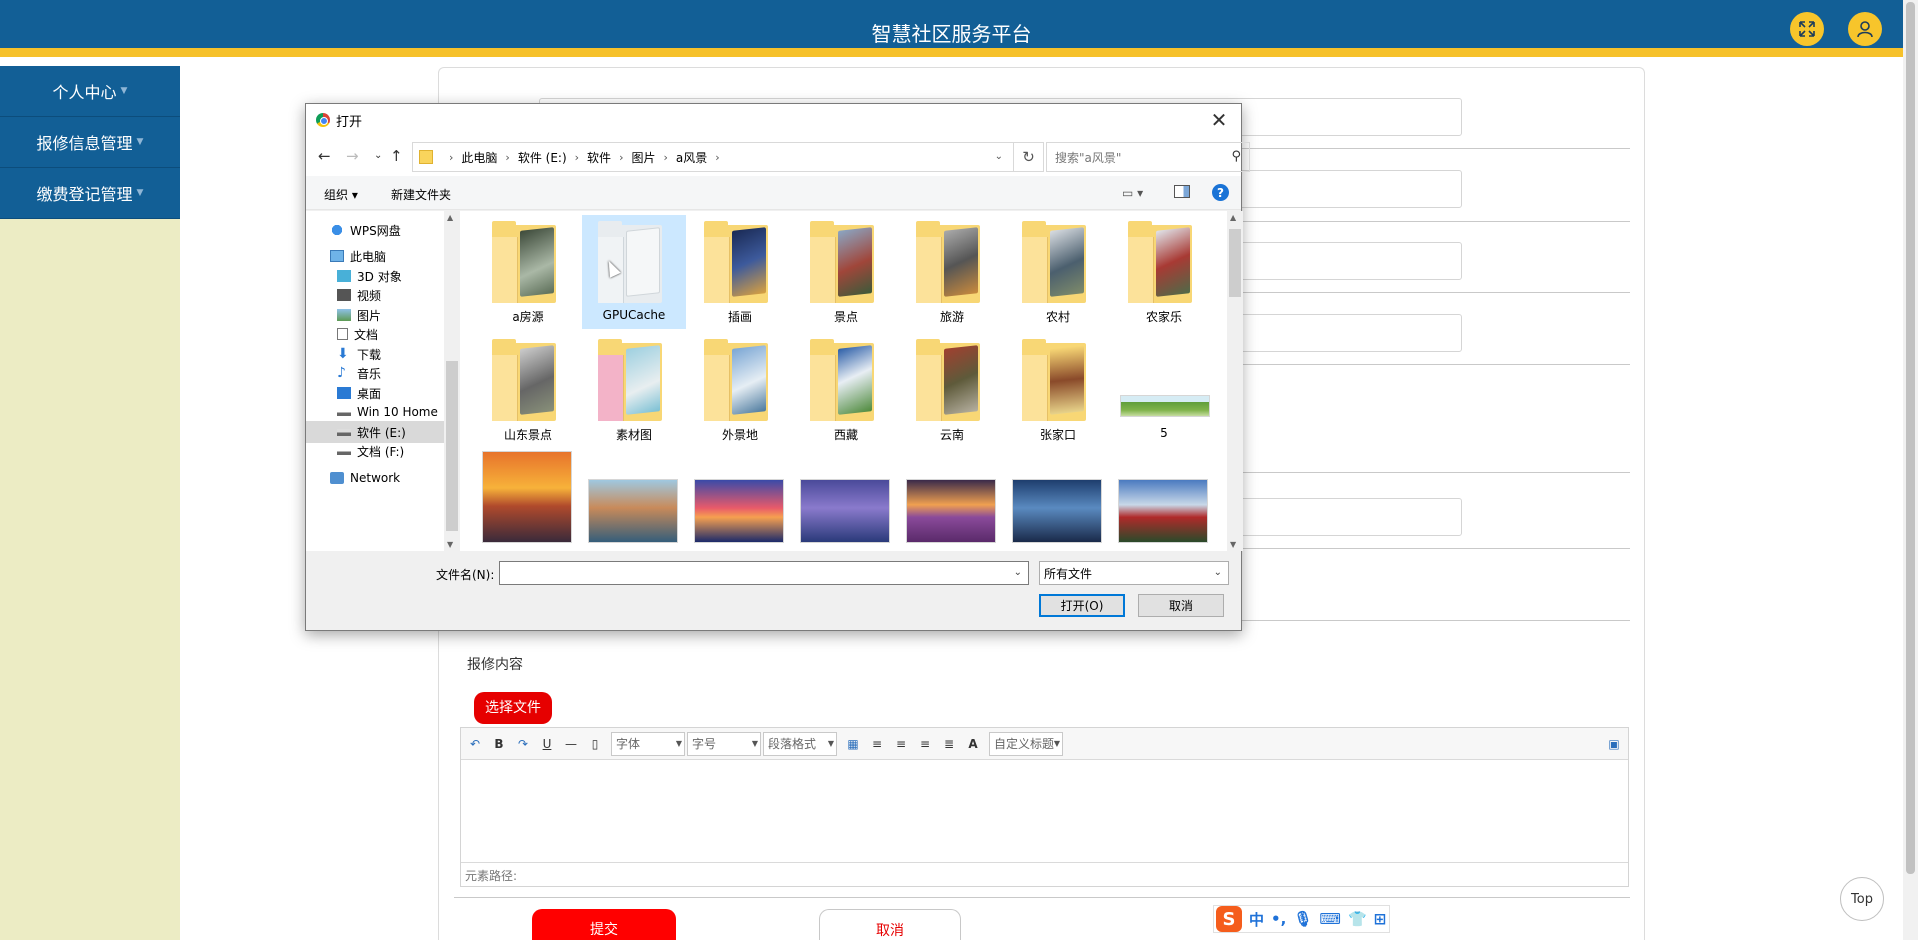  Describe the element at coordinates (357, 295) in the screenshot. I see `tree-item-videos: 视频` at that location.